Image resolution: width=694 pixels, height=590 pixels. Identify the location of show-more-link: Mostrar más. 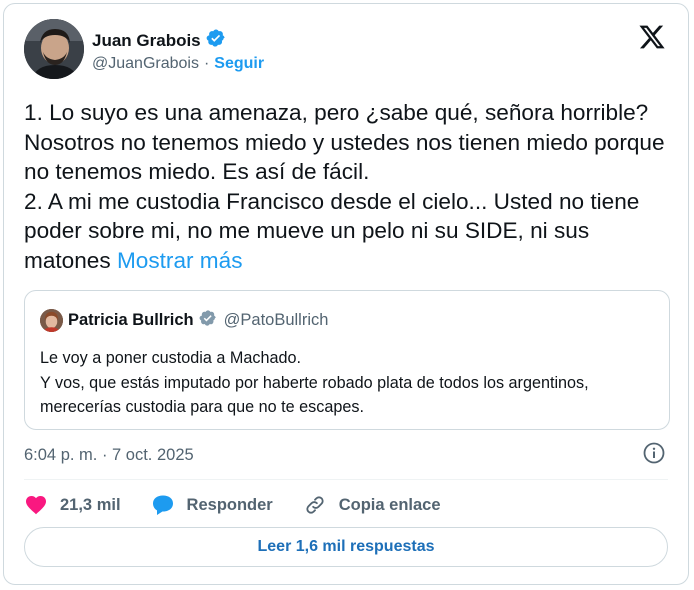
(180, 260).